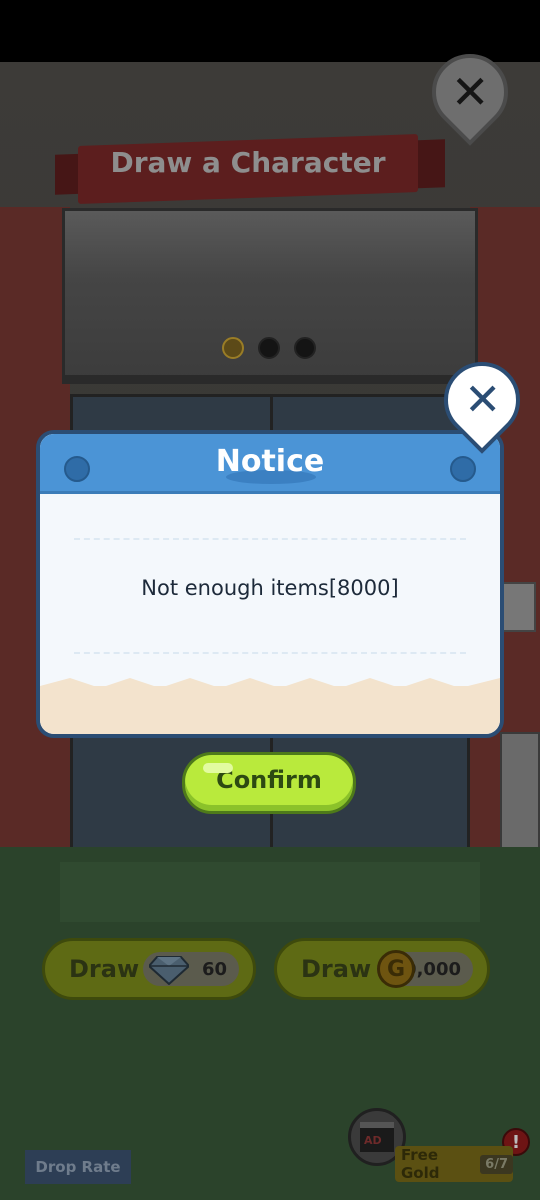 Image resolution: width=540 pixels, height=1200 pixels. Describe the element at coordinates (270, 688) in the screenshot. I see `dialog-torn-edge` at that location.